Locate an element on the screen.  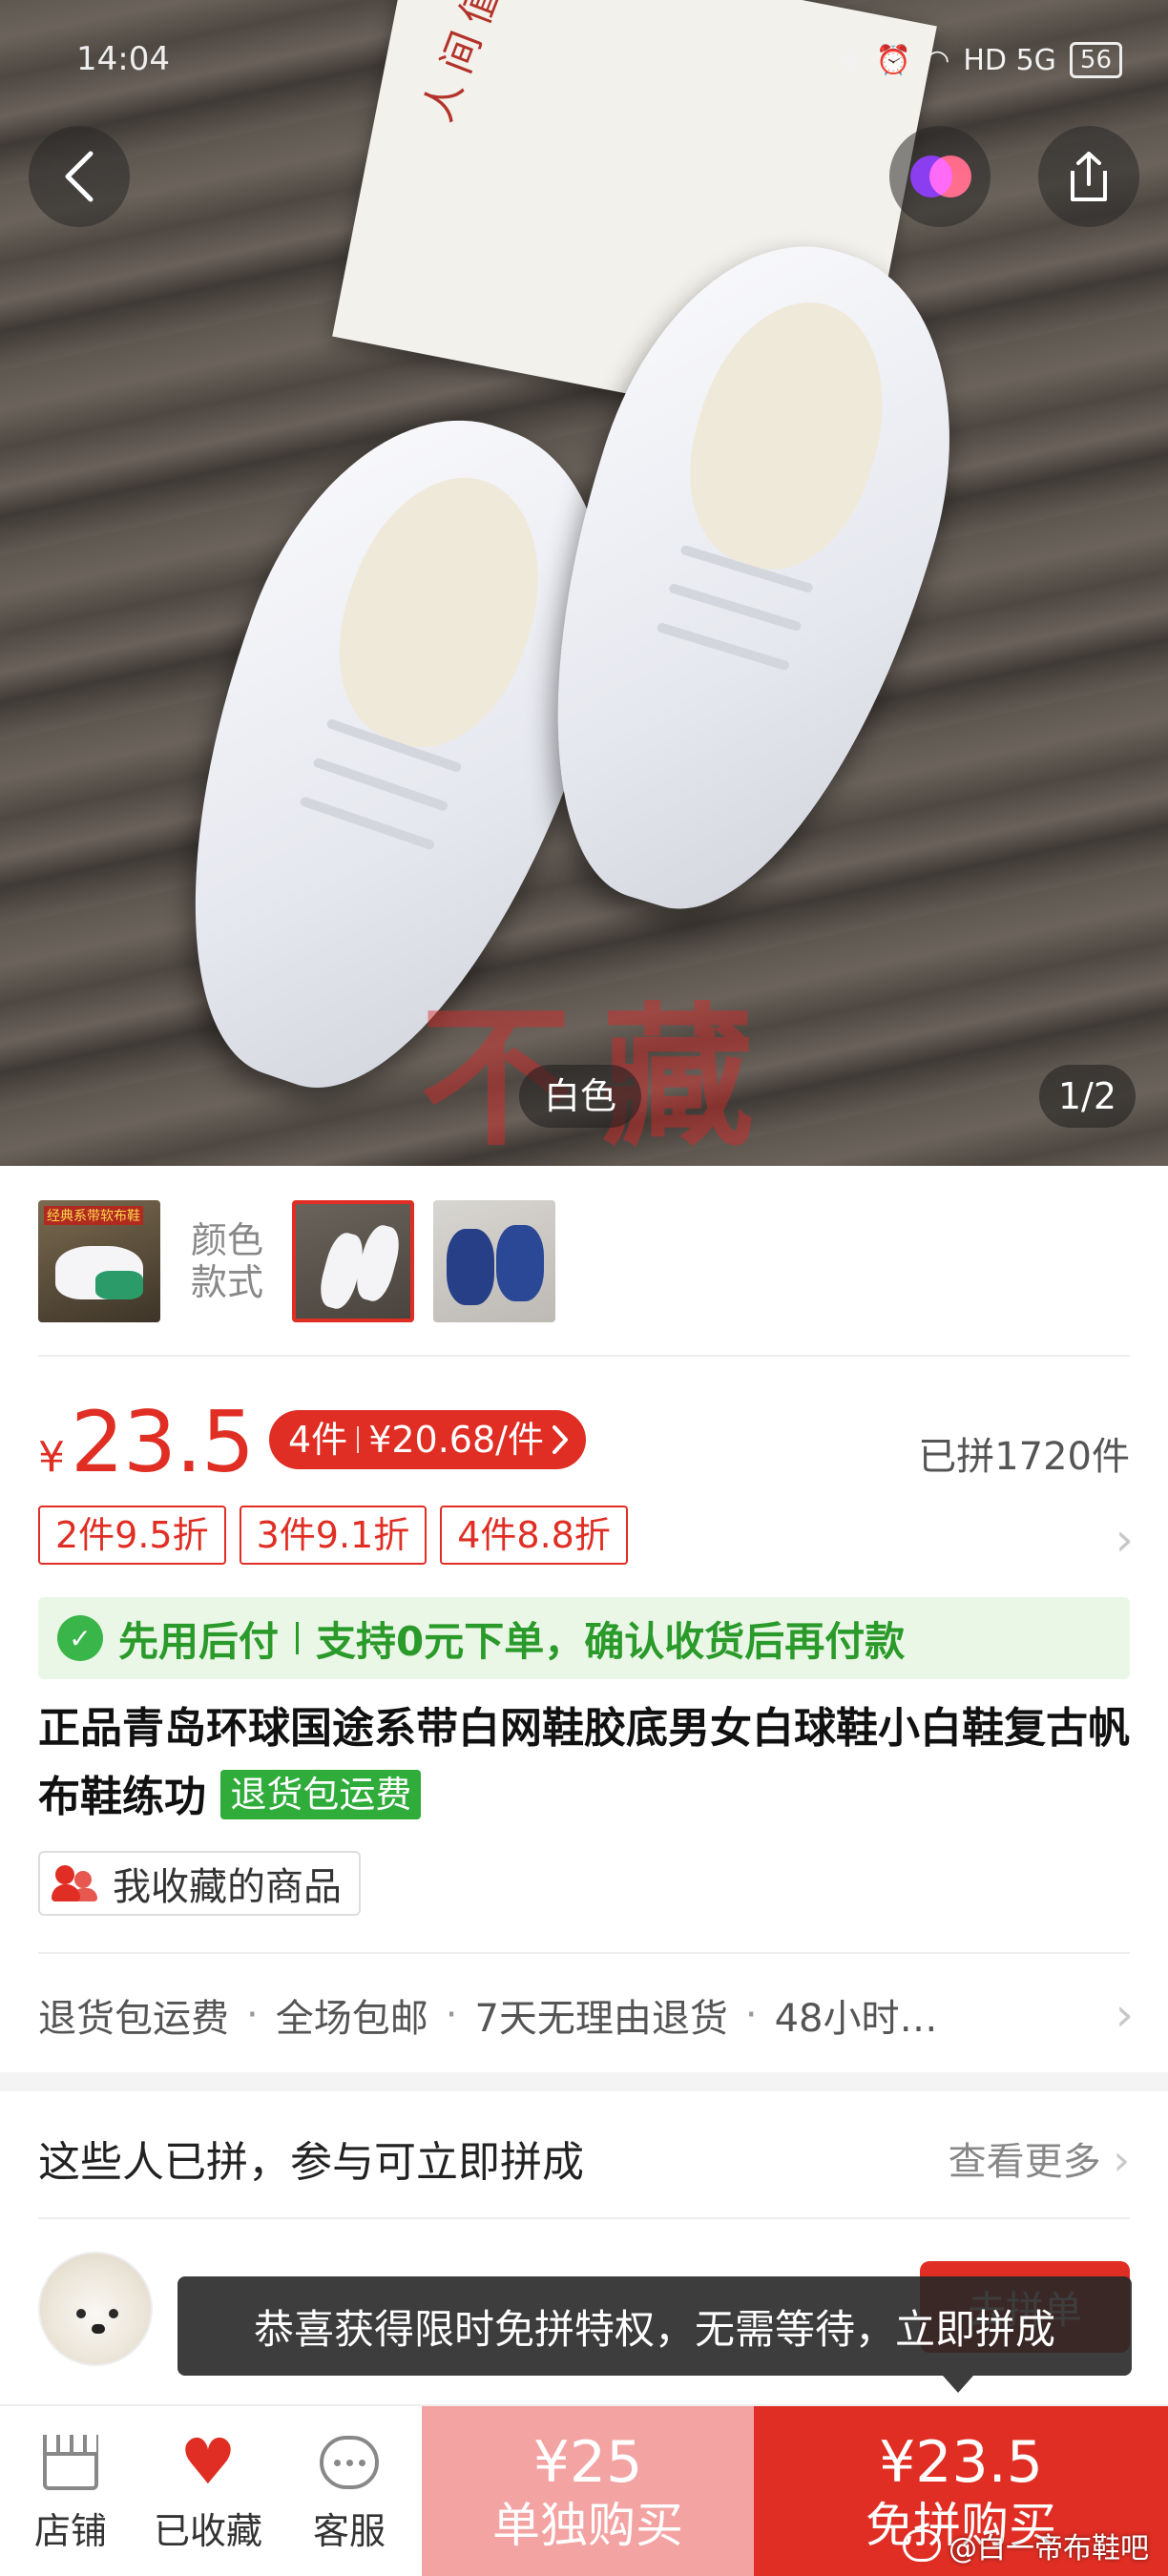
return-shipping-tag: 退货包运费 is located at coordinates (321, 1794).